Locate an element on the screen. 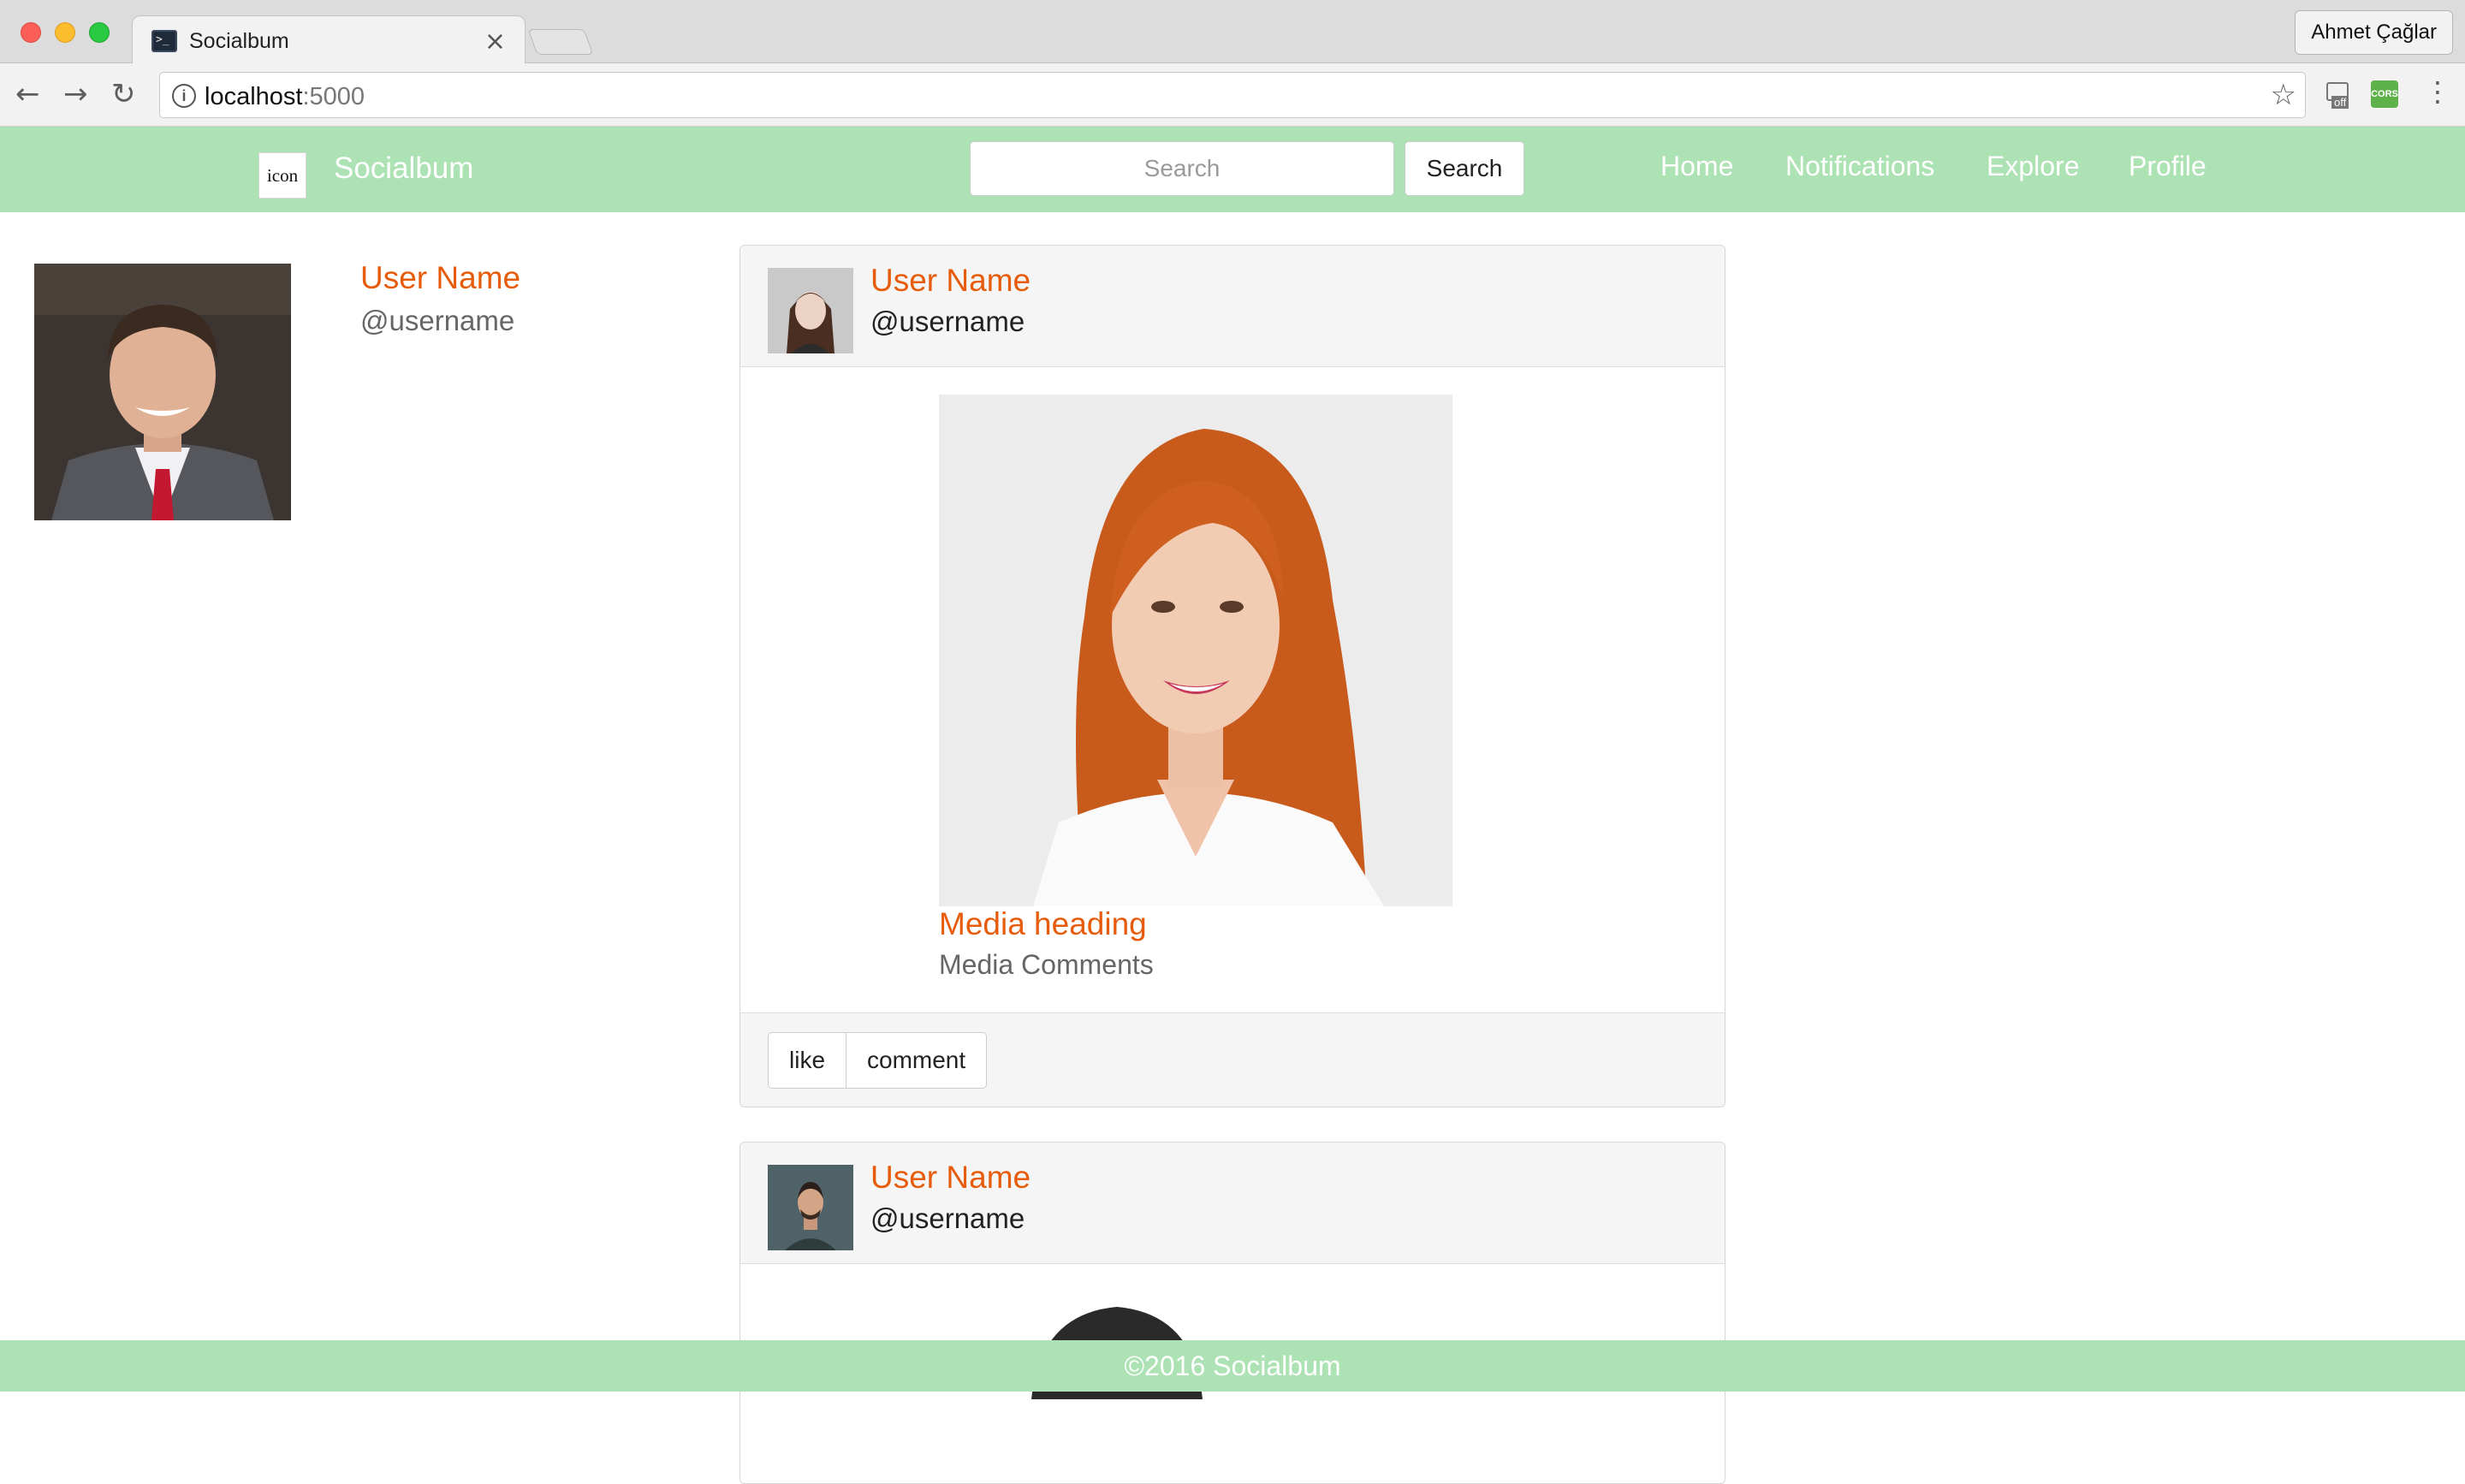  brand-name: Socialbum is located at coordinates (403, 169).